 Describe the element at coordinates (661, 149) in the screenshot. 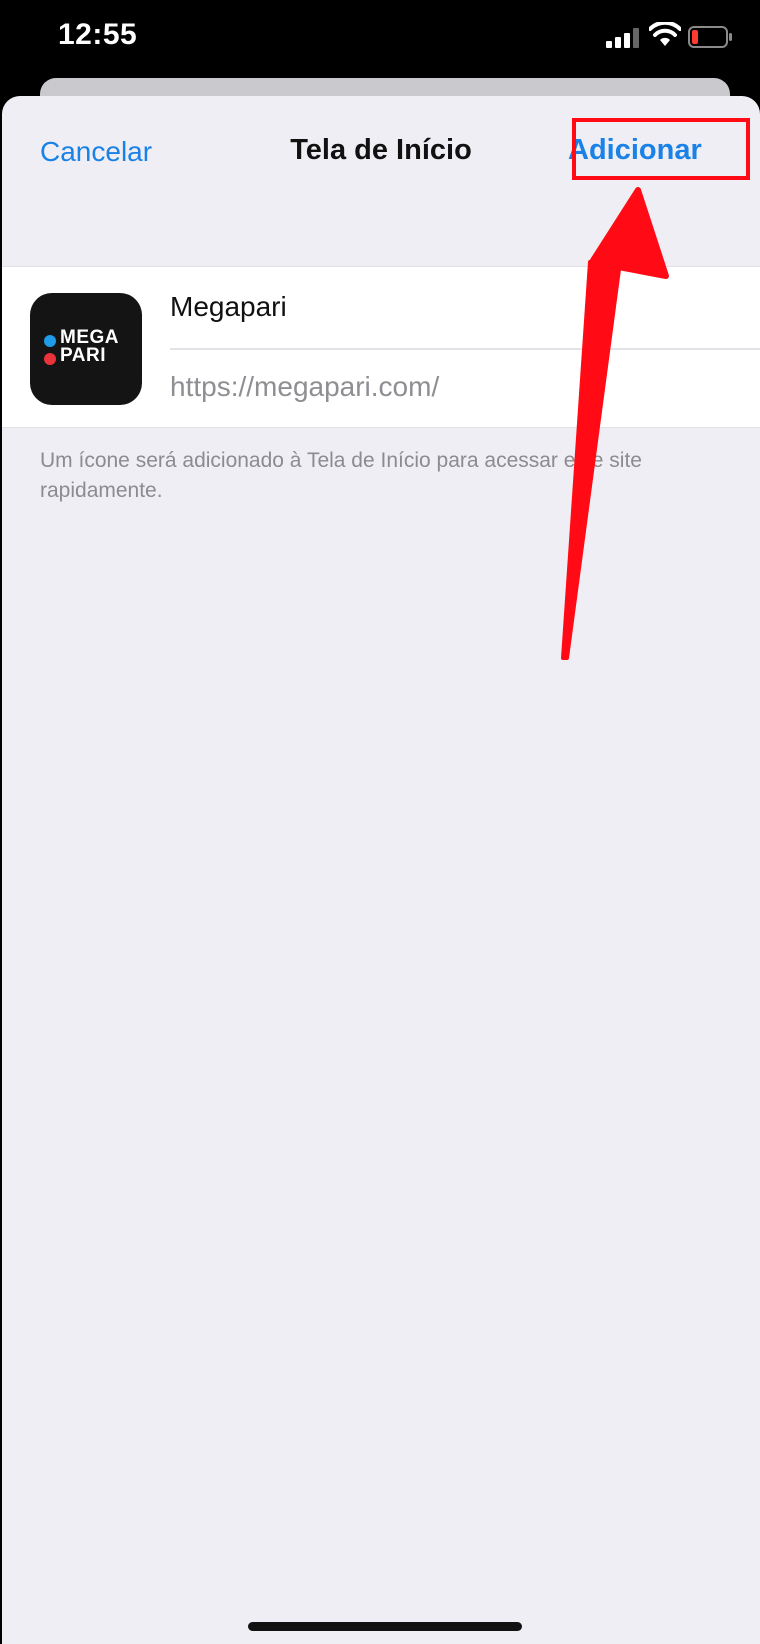

I see `add-button-highlight` at that location.